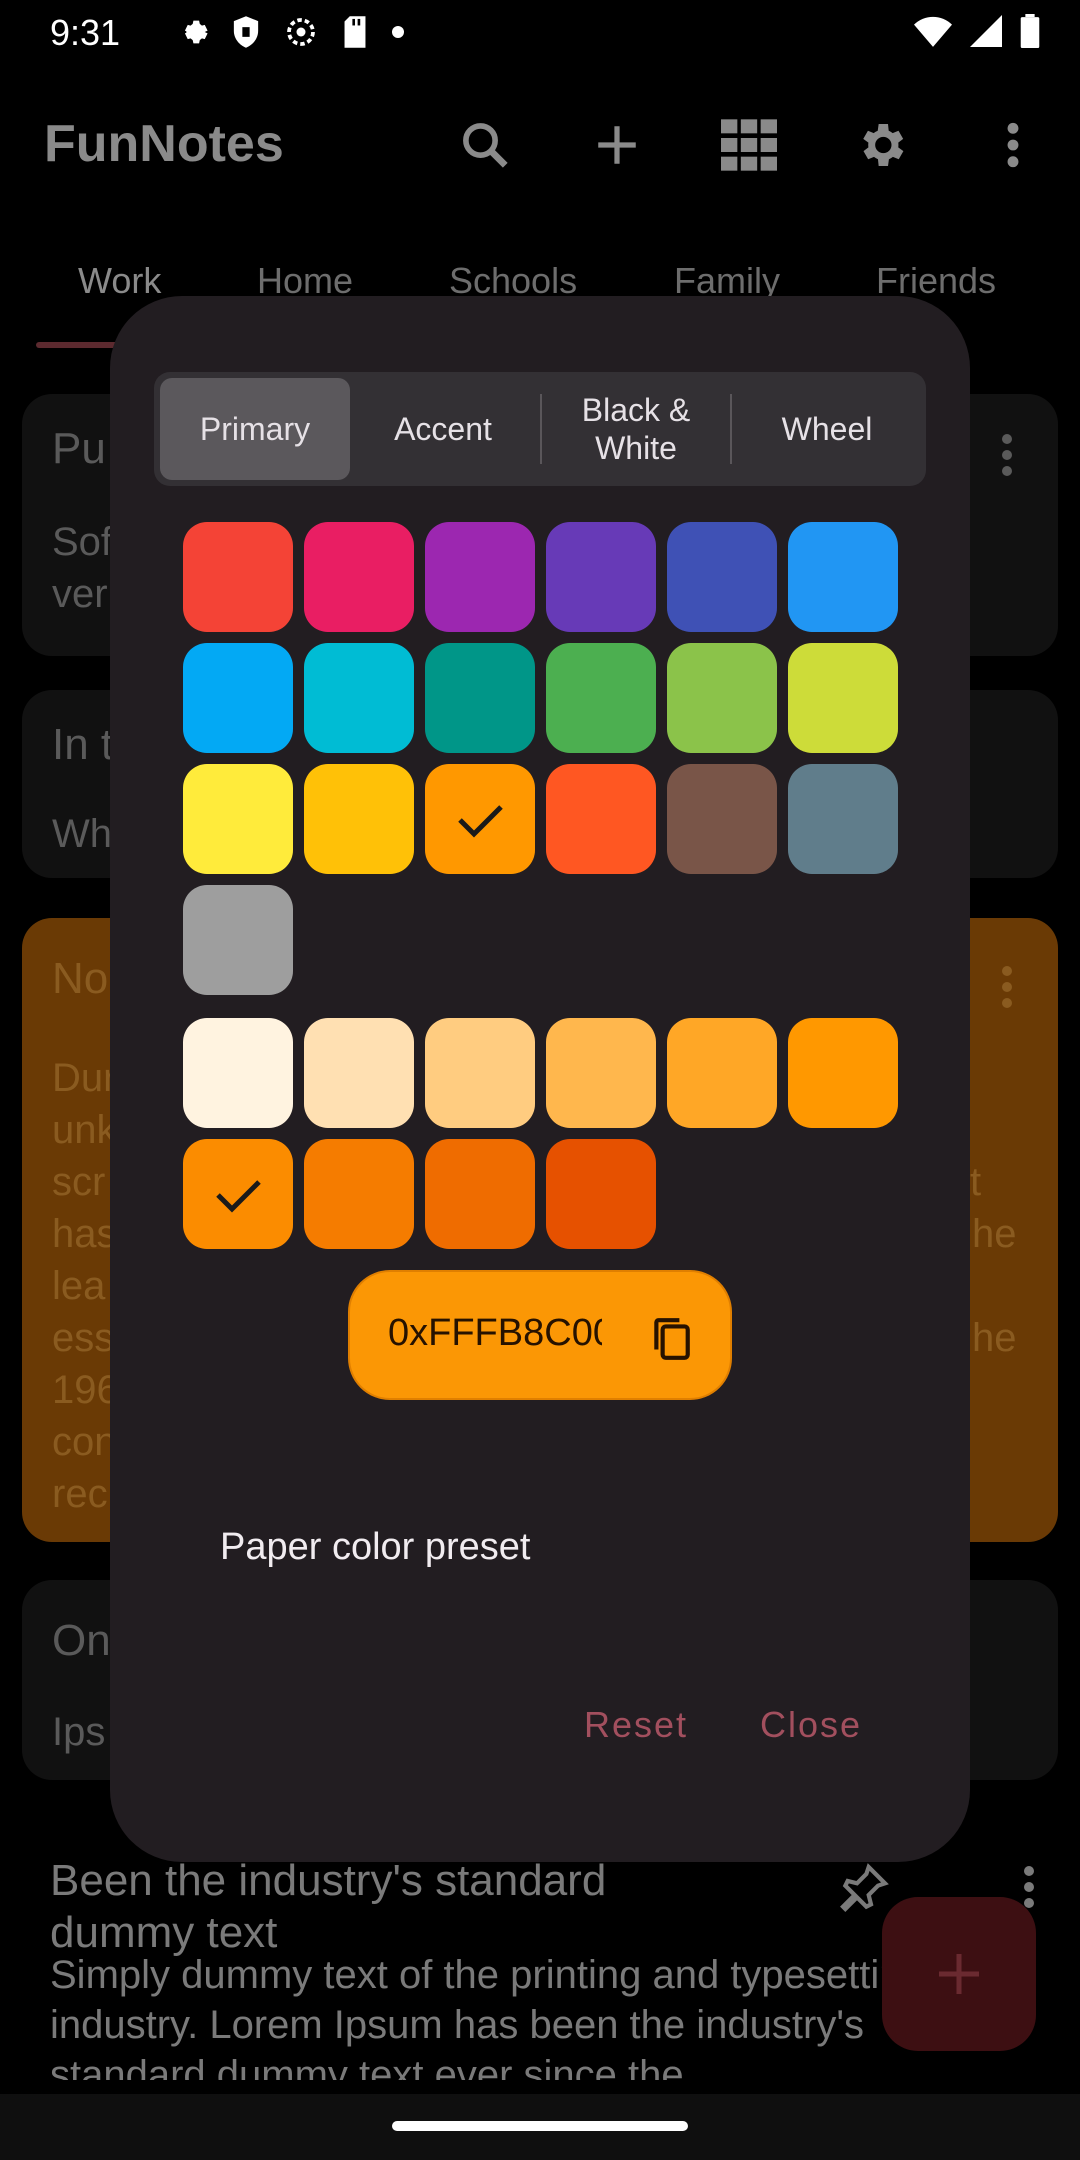  Describe the element at coordinates (84, 1442) in the screenshot. I see `note-body-line: con` at that location.